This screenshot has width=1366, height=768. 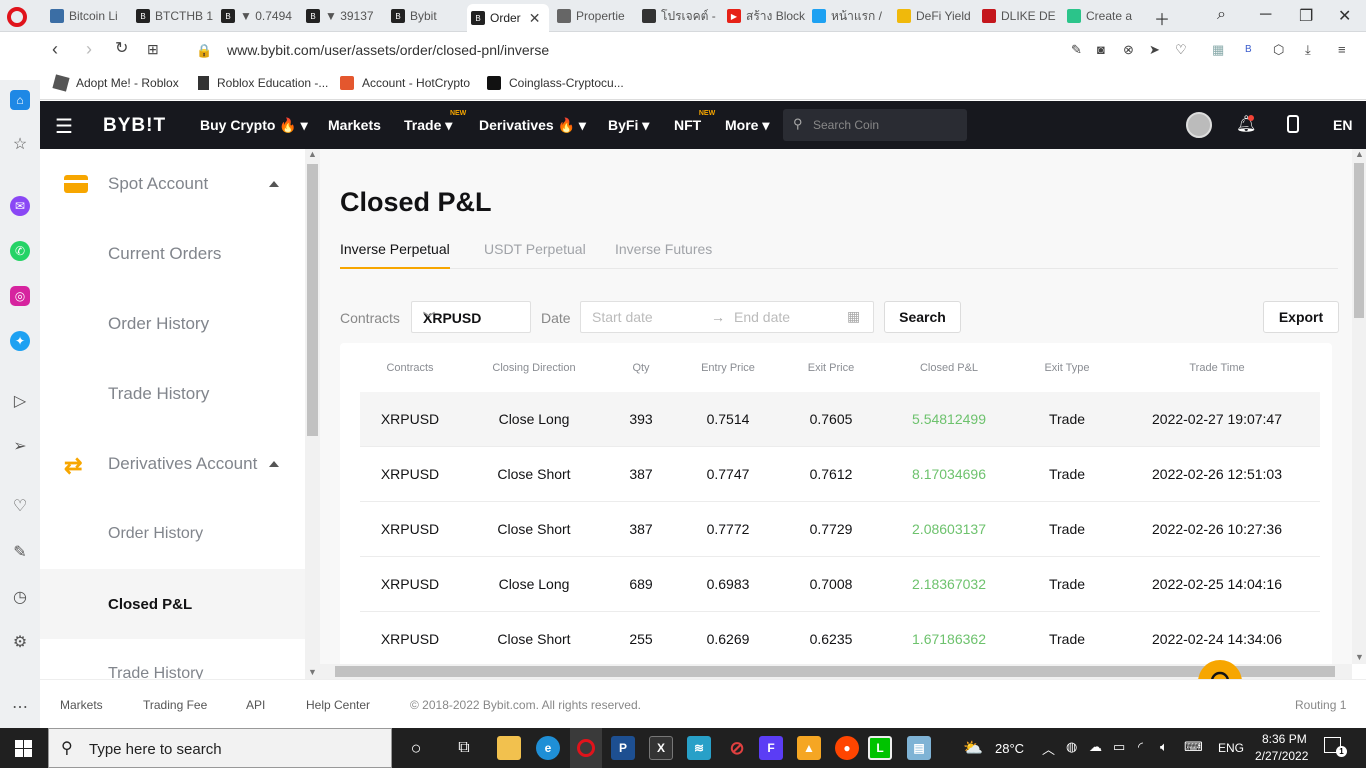 What do you see at coordinates (134, 126) in the screenshot?
I see `bybit-logo: BYB!T` at bounding box center [134, 126].